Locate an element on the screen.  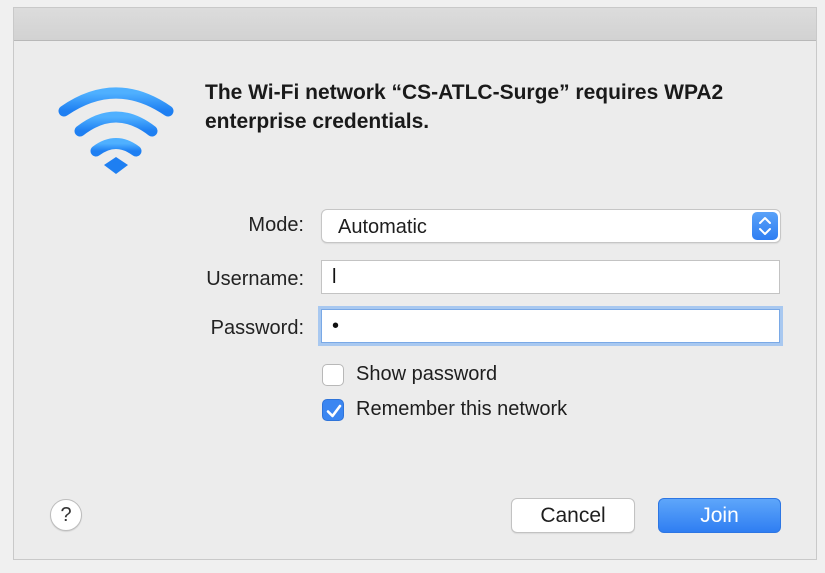
wifi-icon is located at coordinates (116, 131).